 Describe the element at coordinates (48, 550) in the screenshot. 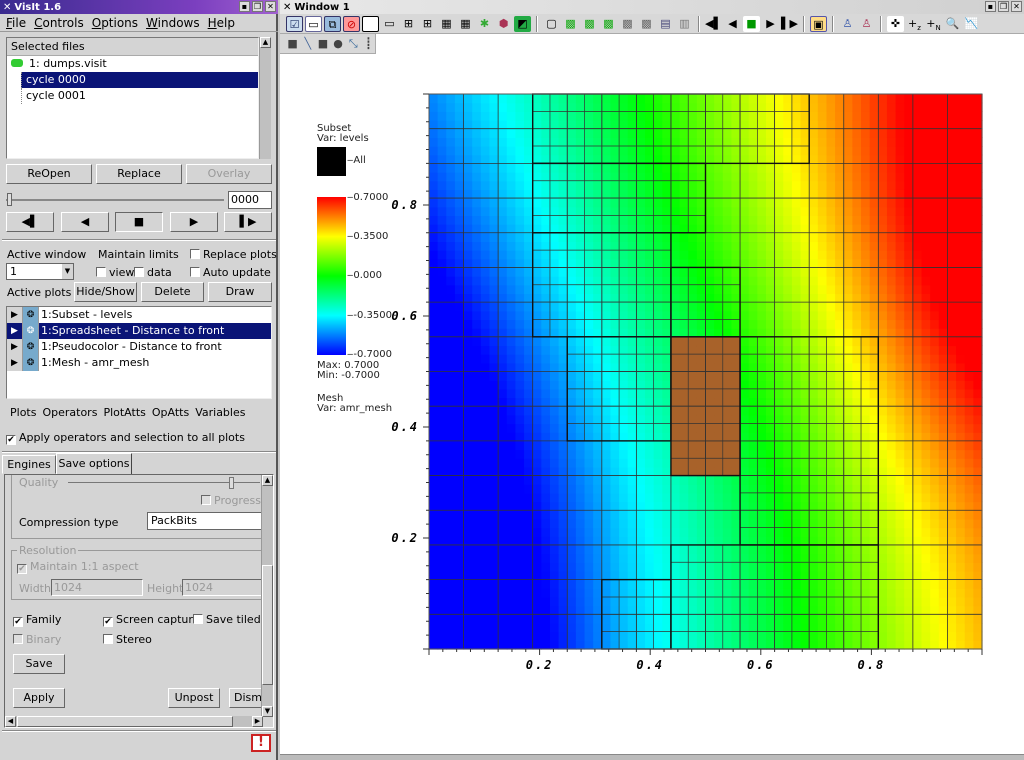

I see `resolution-label: Resolution` at that location.